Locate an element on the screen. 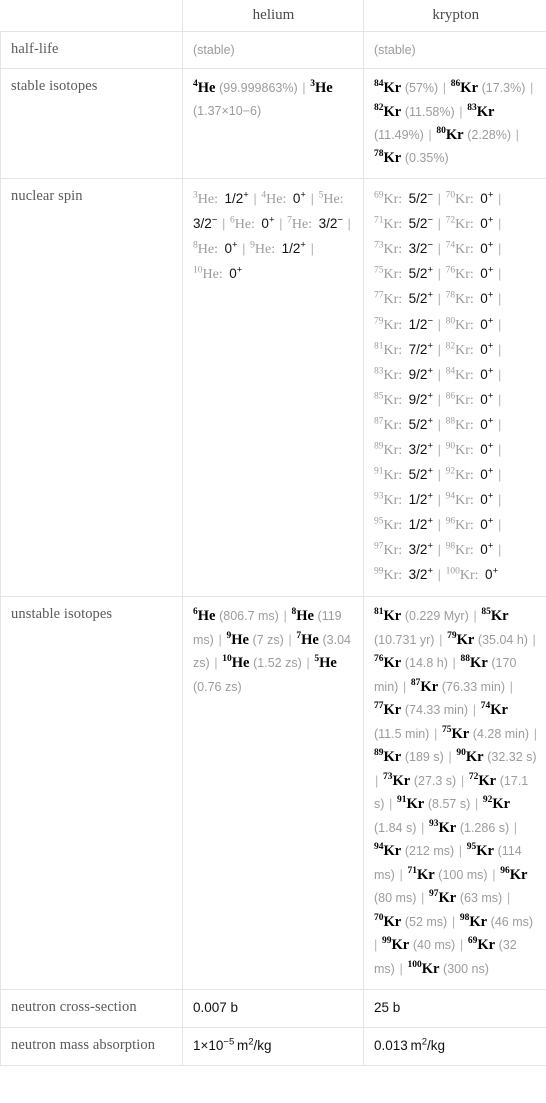 The image size is (546, 1103). isotope-half-life: (63 ms) is located at coordinates (481, 898).